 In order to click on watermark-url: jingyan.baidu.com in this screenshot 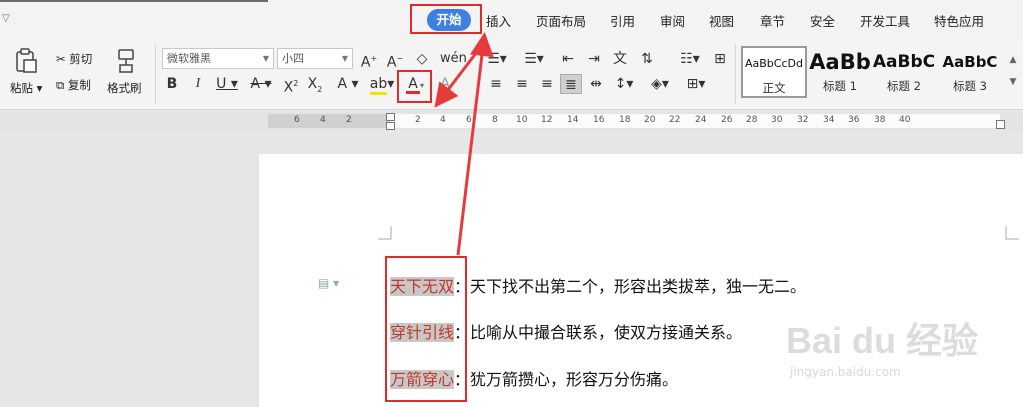, I will do `click(845, 372)`.